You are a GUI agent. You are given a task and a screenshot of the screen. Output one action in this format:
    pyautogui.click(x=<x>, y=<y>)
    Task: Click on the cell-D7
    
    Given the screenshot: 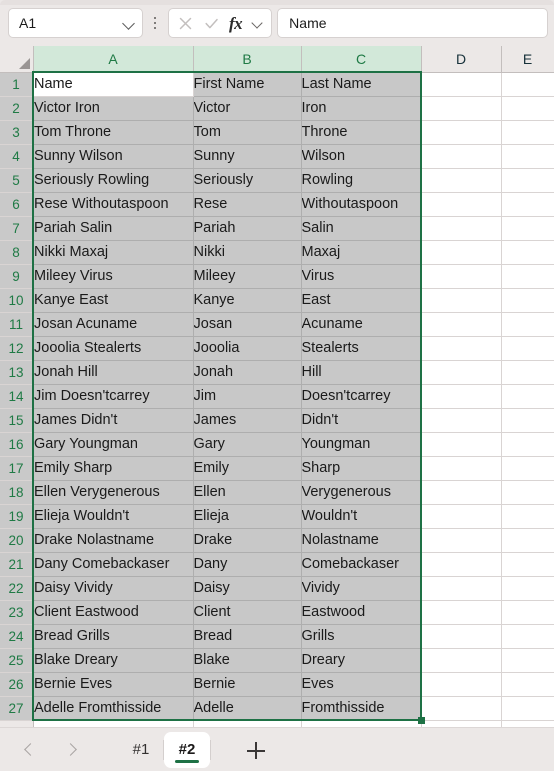 What is the action you would take?
    pyautogui.click(x=461, y=228)
    